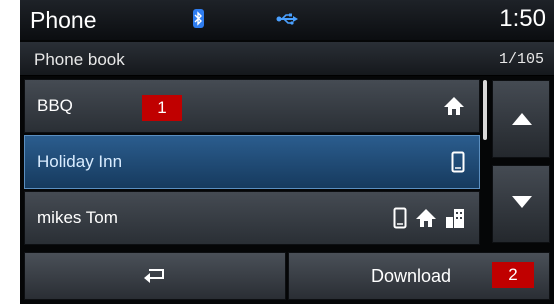 This screenshot has width=556, height=304. I want to click on contact-name: BBQ, so click(55, 105).